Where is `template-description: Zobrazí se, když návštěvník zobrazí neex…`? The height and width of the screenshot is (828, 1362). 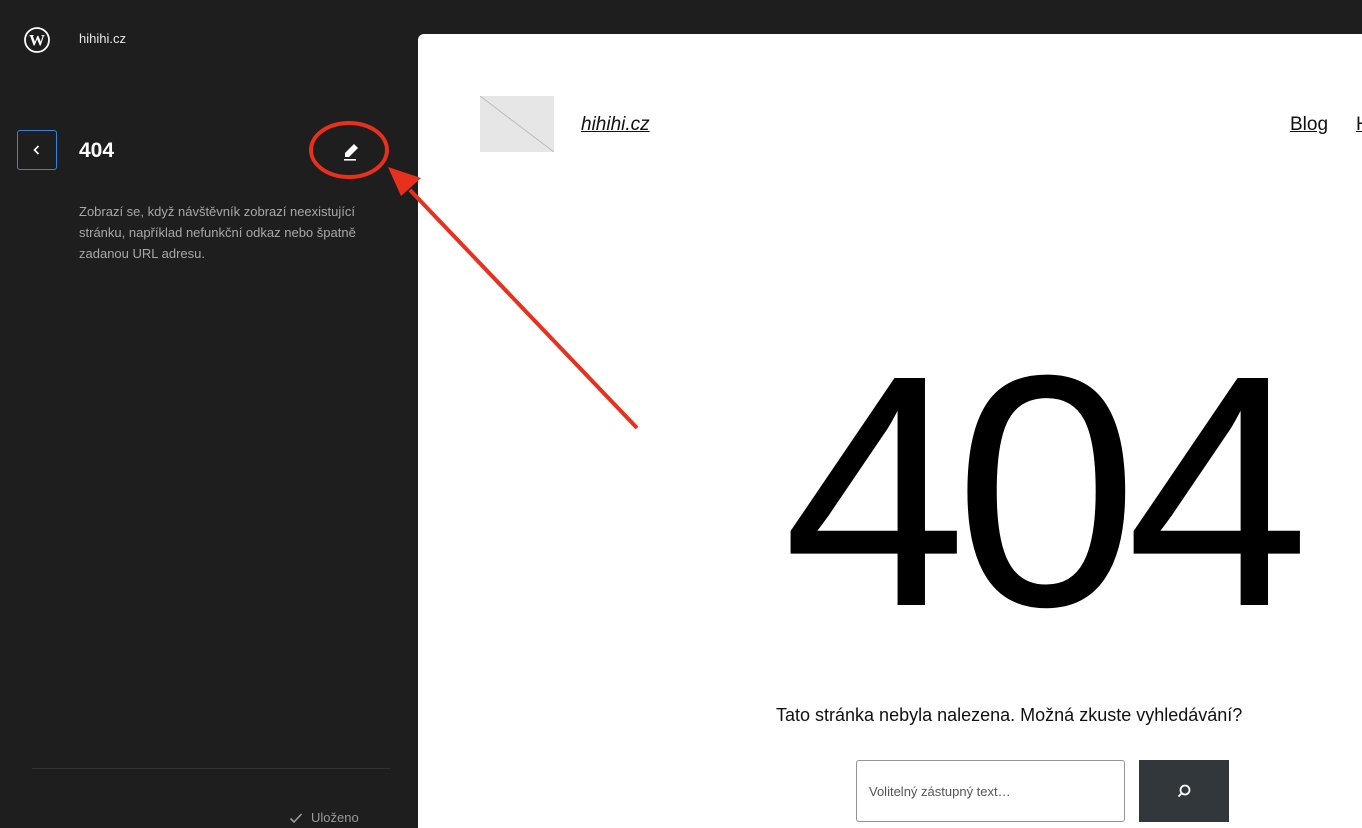
template-description: Zobrazí se, když návštěvník zobrazí neex… is located at coordinates (217, 232).